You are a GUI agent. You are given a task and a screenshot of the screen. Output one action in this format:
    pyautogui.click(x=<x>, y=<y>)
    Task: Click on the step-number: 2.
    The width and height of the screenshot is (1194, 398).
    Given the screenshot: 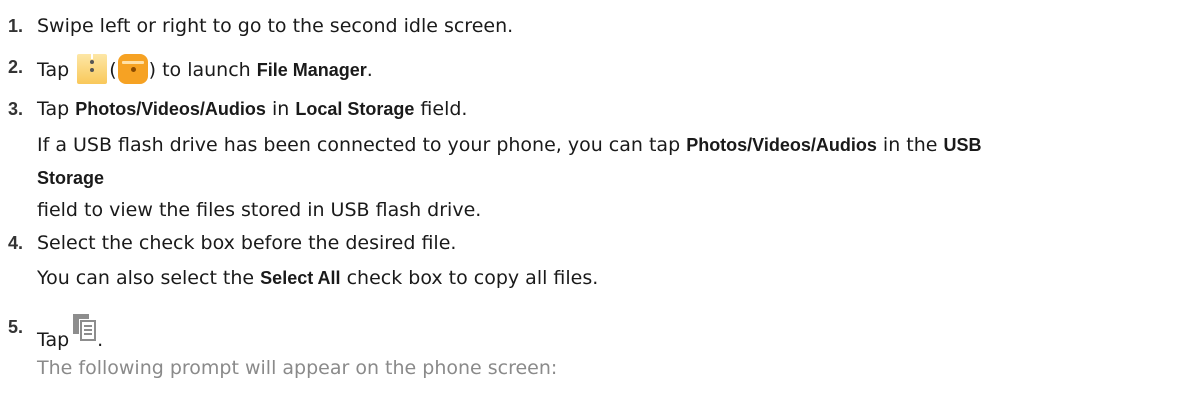 What is the action you would take?
    pyautogui.click(x=16, y=67)
    